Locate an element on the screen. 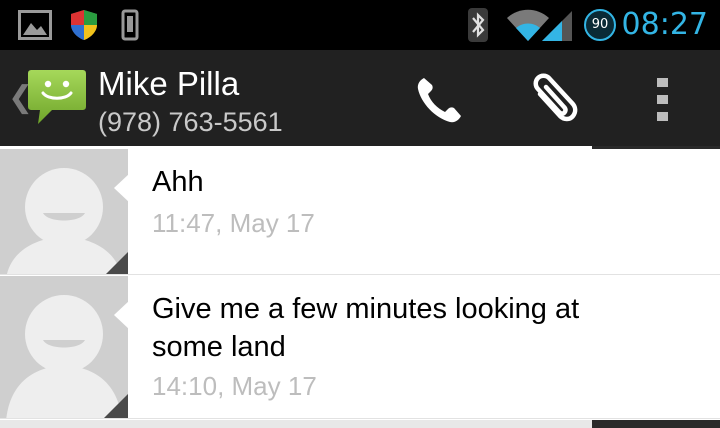  vibrate-icon is located at coordinates (130, 25).